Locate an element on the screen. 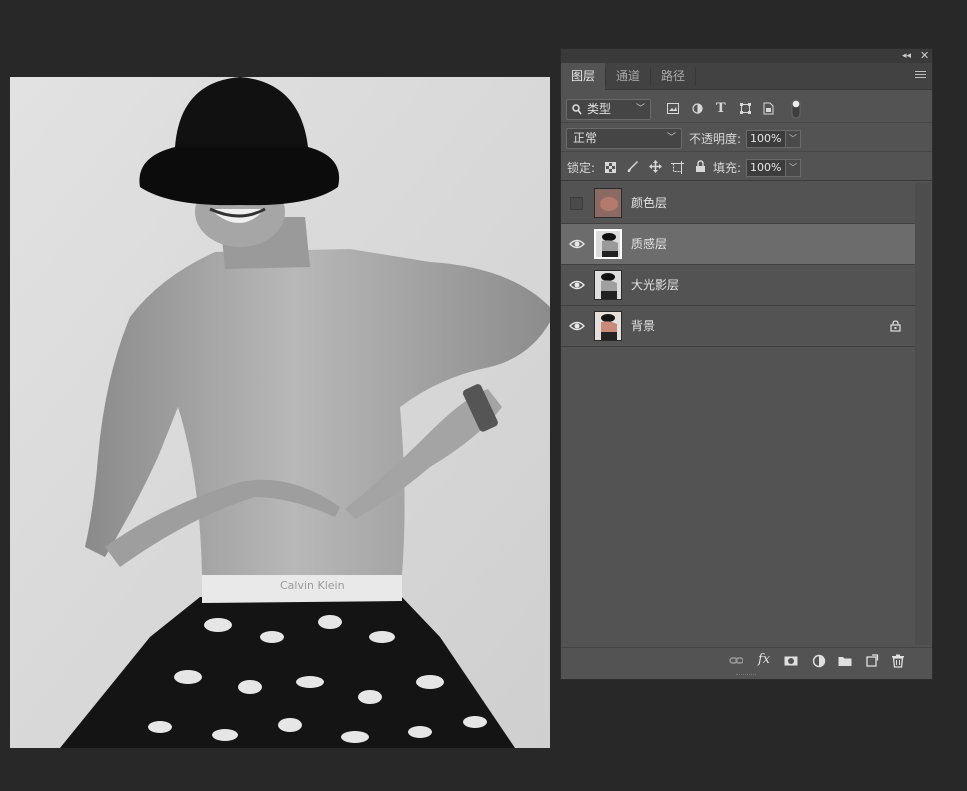 Image resolution: width=967 pixels, height=791 pixels. layer-thumbnail-color is located at coordinates (608, 203).